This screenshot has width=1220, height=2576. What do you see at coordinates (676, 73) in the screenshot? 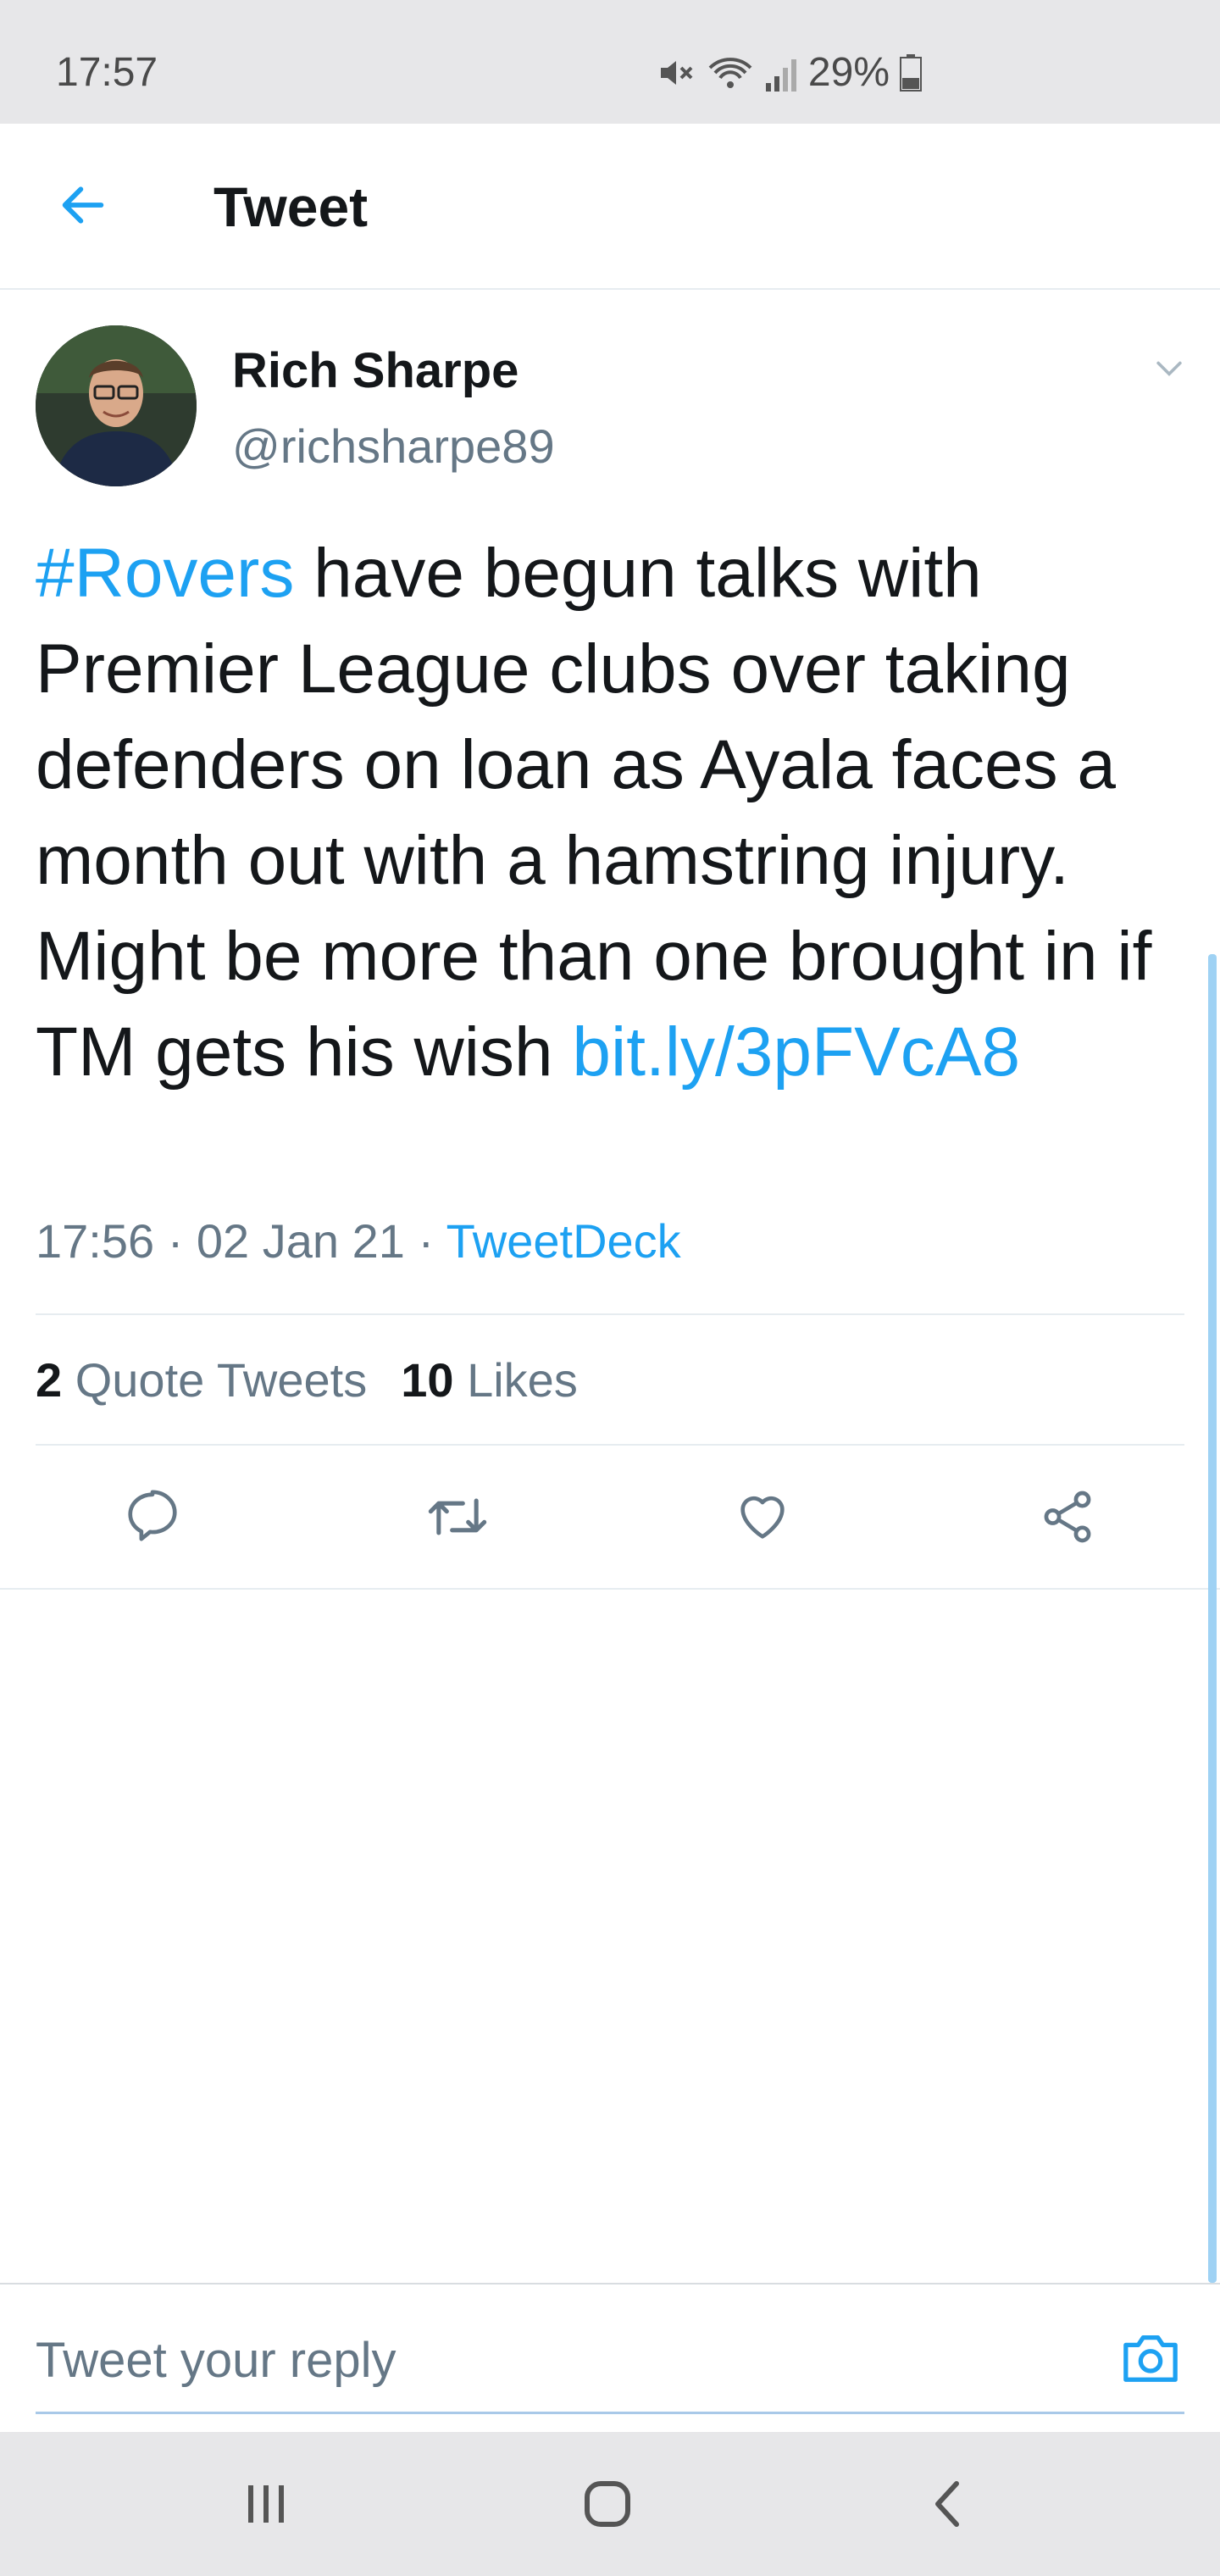
I see `mute-icon` at bounding box center [676, 73].